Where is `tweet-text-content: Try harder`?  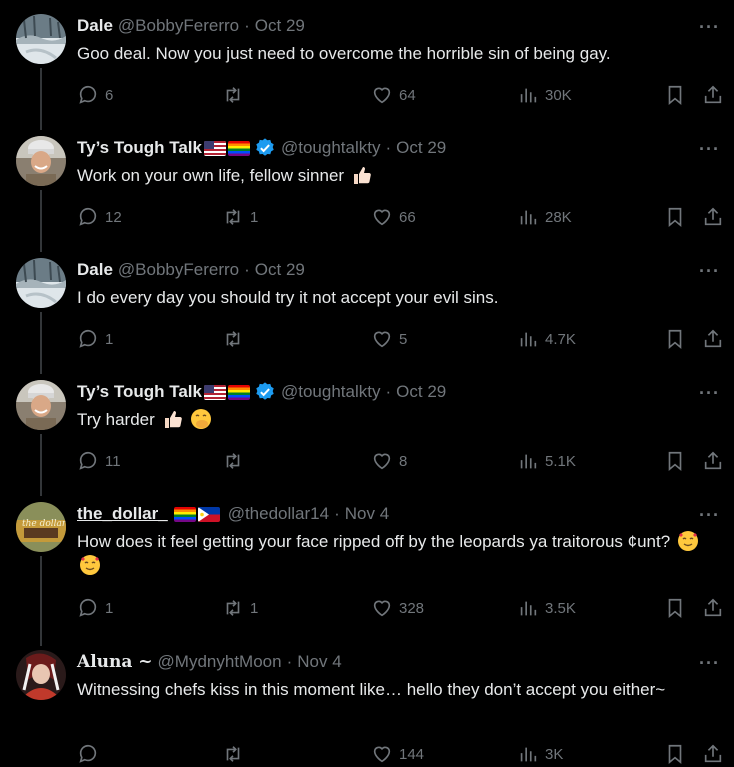 tweet-text-content: Try harder is located at coordinates (116, 419).